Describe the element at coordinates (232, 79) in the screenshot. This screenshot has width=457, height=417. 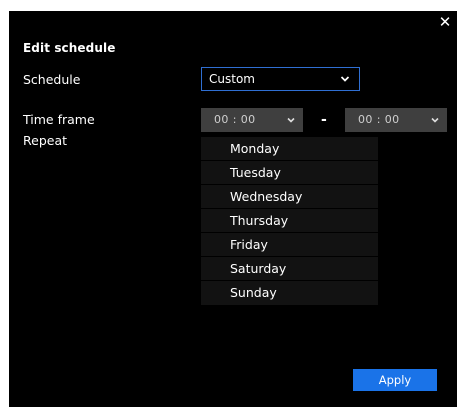
I see `schedule-select-value: Custom` at that location.